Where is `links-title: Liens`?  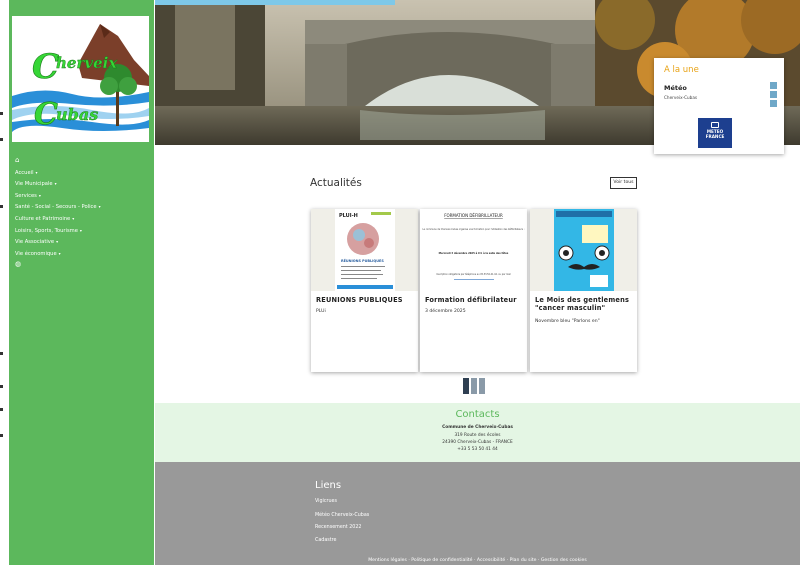
links-title: Liens is located at coordinates (328, 485).